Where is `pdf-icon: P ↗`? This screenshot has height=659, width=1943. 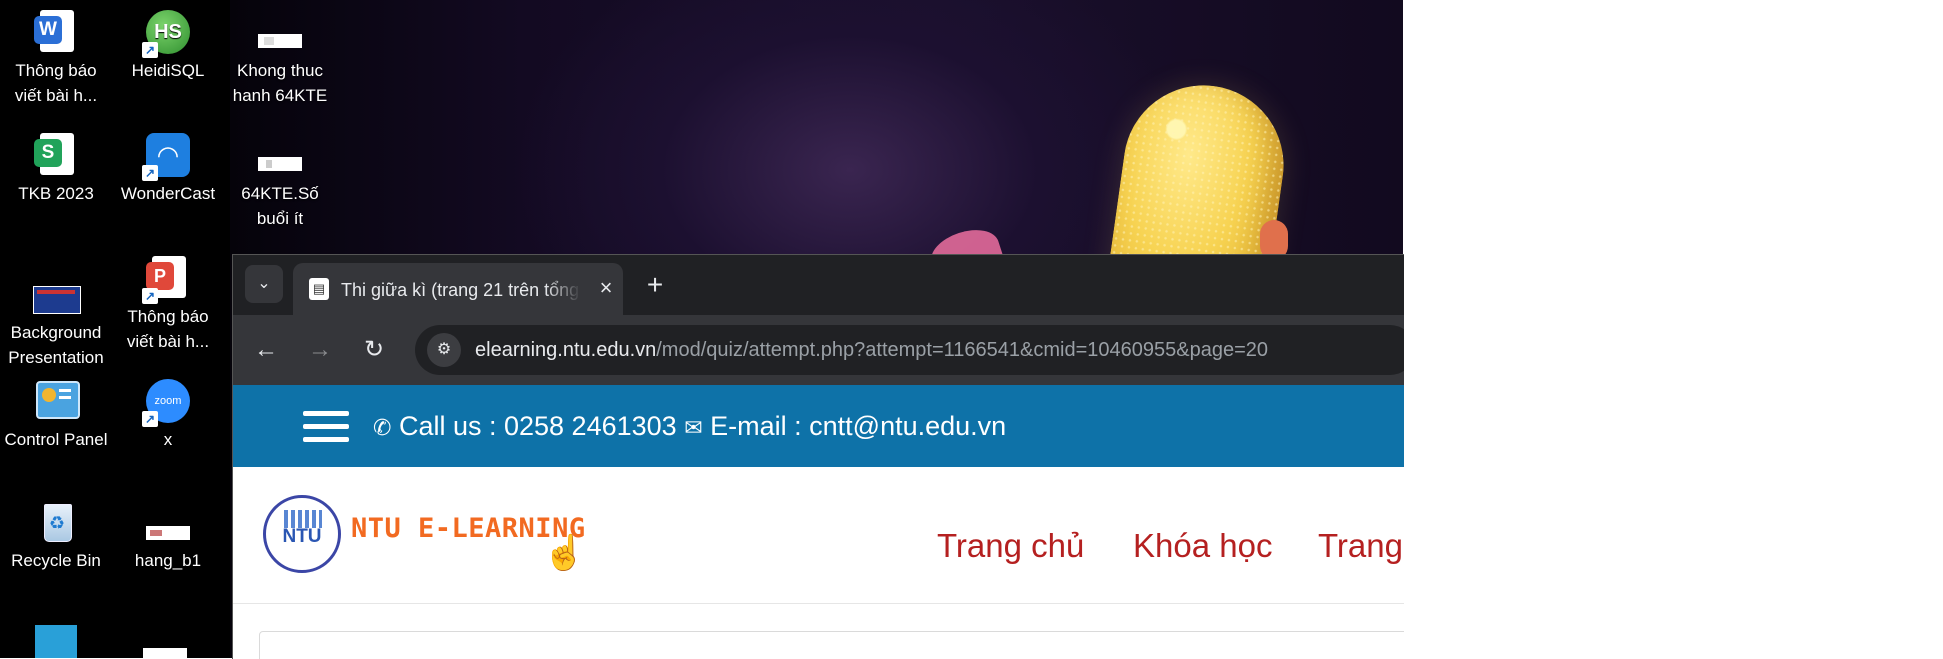
pdf-icon: P ↗ is located at coordinates (167, 279).